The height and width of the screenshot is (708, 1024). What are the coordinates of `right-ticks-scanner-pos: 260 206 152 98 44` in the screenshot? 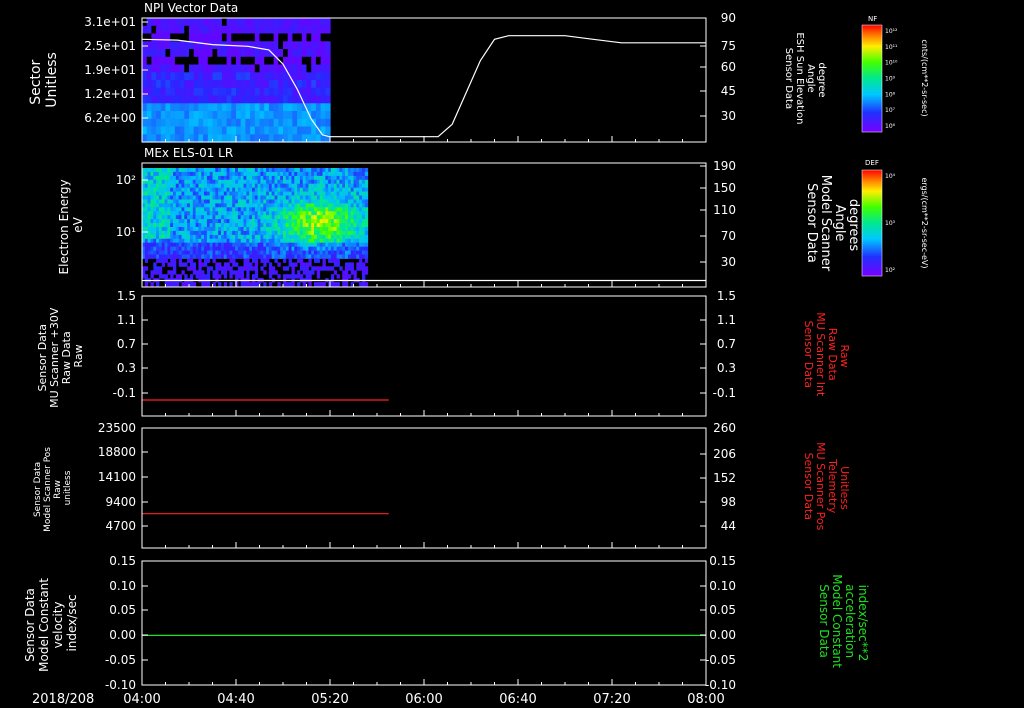 It's located at (718, 477).